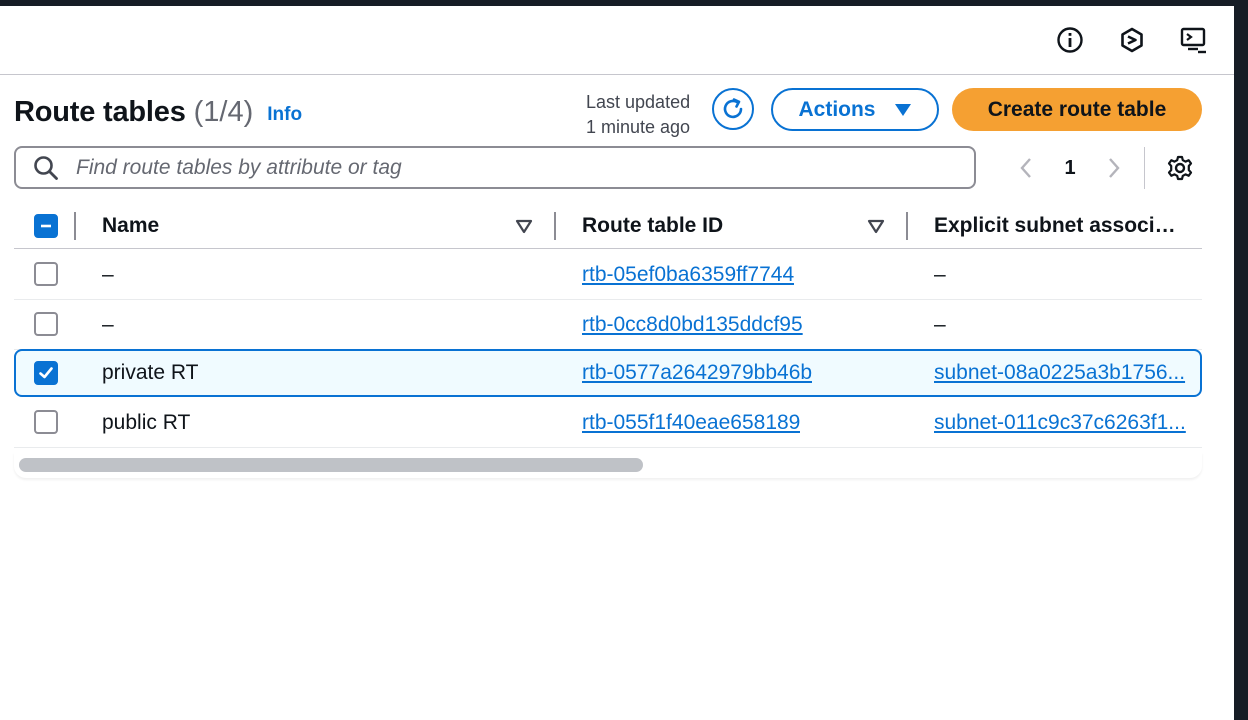 The image size is (1248, 720). I want to click on current-page: 1, so click(1070, 168).